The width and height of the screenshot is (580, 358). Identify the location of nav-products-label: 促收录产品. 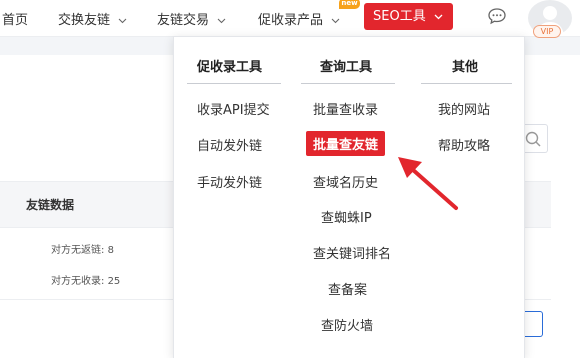
(291, 20).